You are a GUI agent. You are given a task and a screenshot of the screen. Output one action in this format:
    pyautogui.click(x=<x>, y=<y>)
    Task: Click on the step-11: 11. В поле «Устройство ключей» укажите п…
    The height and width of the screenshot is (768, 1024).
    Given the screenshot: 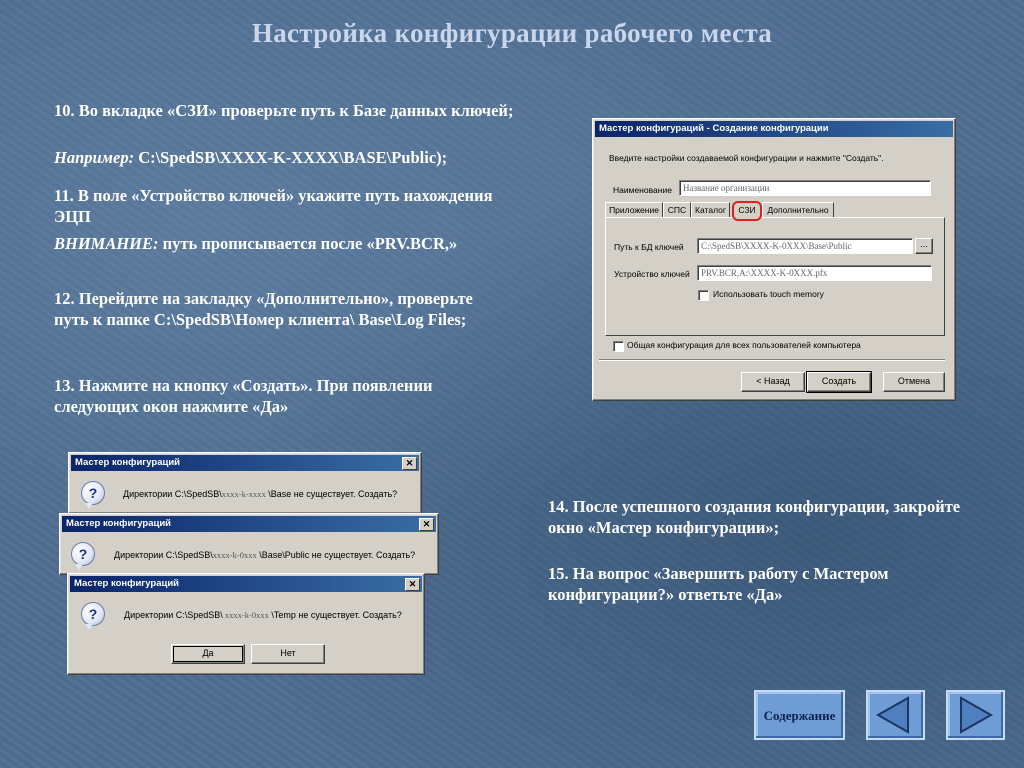 What is the action you would take?
    pyautogui.click(x=279, y=206)
    